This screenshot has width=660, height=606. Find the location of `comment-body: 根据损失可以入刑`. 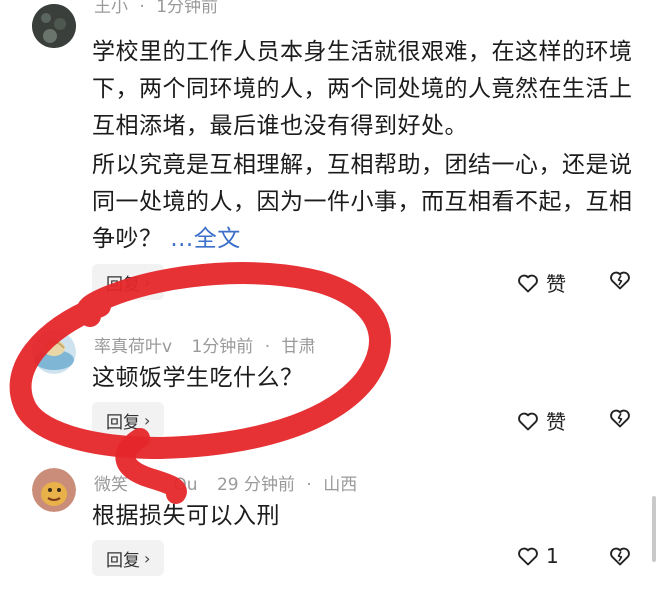

comment-body: 根据损失可以入刑 is located at coordinates (366, 516).